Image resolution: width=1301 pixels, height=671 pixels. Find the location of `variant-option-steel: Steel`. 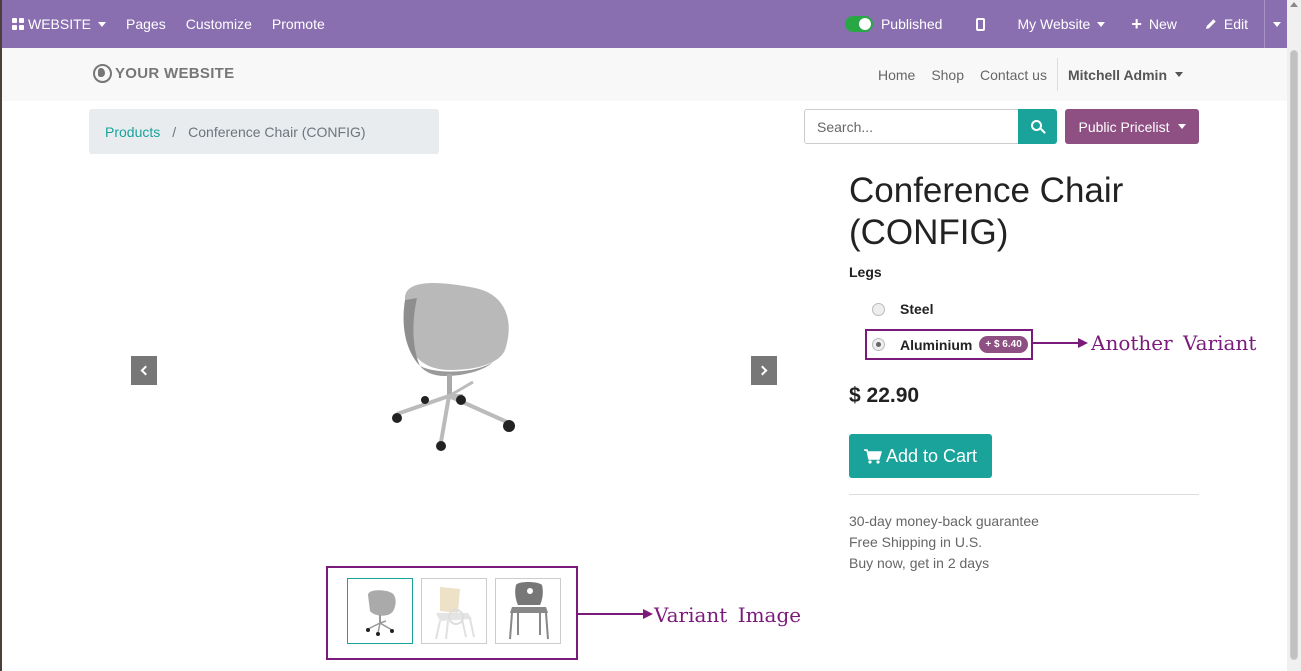

variant-option-steel: Steel is located at coordinates (902, 309).